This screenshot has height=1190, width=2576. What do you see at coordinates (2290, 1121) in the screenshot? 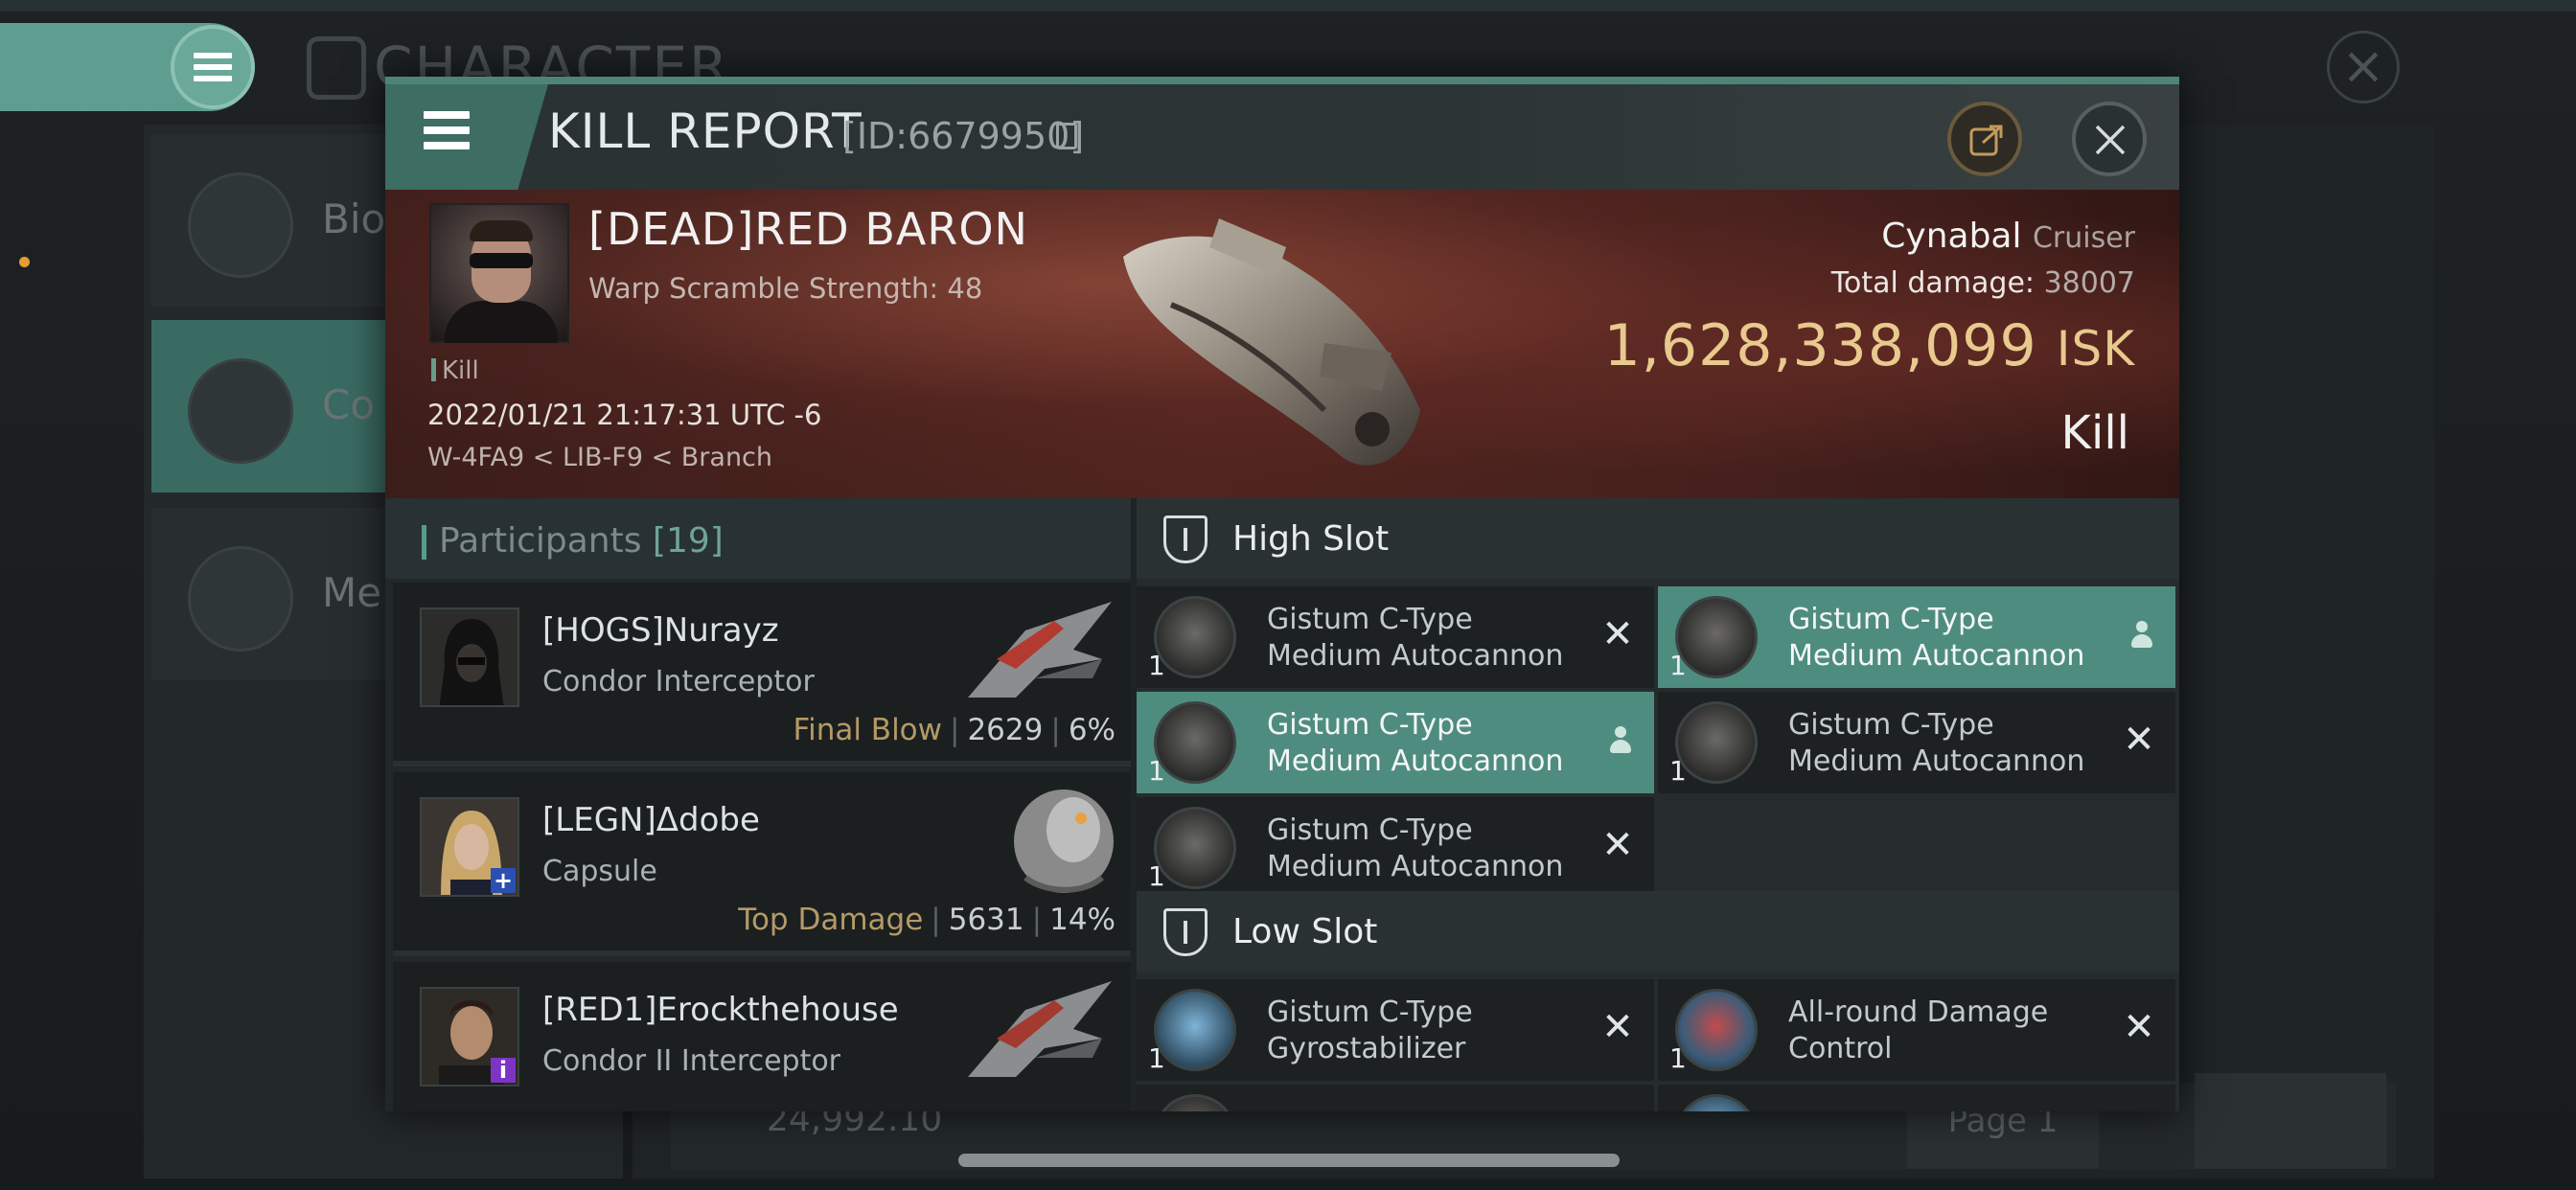
I see `bg-filter-button` at bounding box center [2290, 1121].